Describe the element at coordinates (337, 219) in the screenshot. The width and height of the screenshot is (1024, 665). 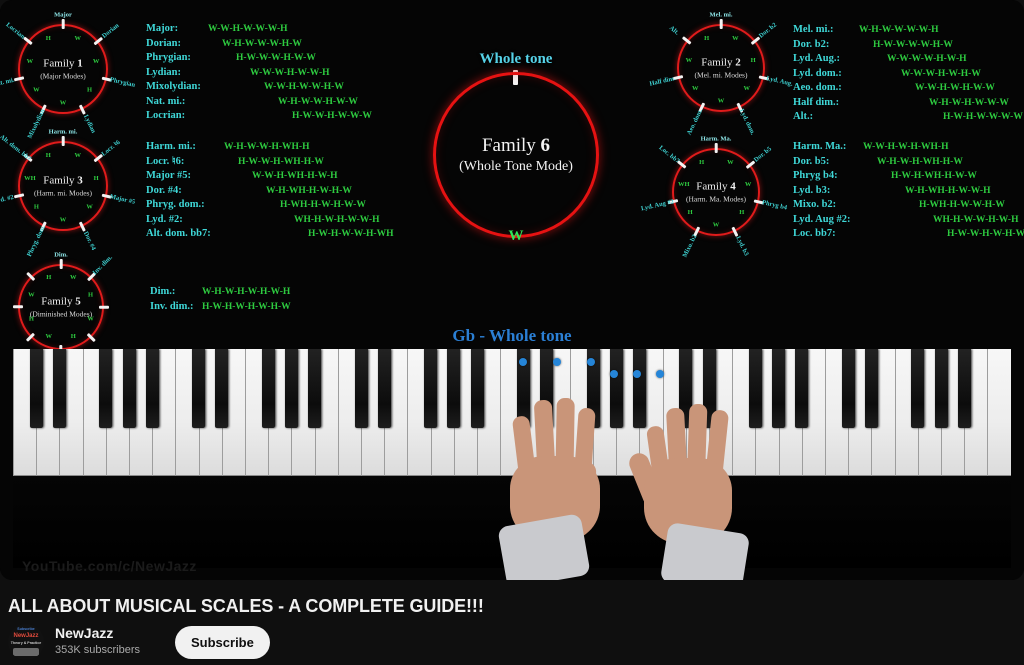
I see `mode-formula: WH-H-W-H-W-W-H` at that location.